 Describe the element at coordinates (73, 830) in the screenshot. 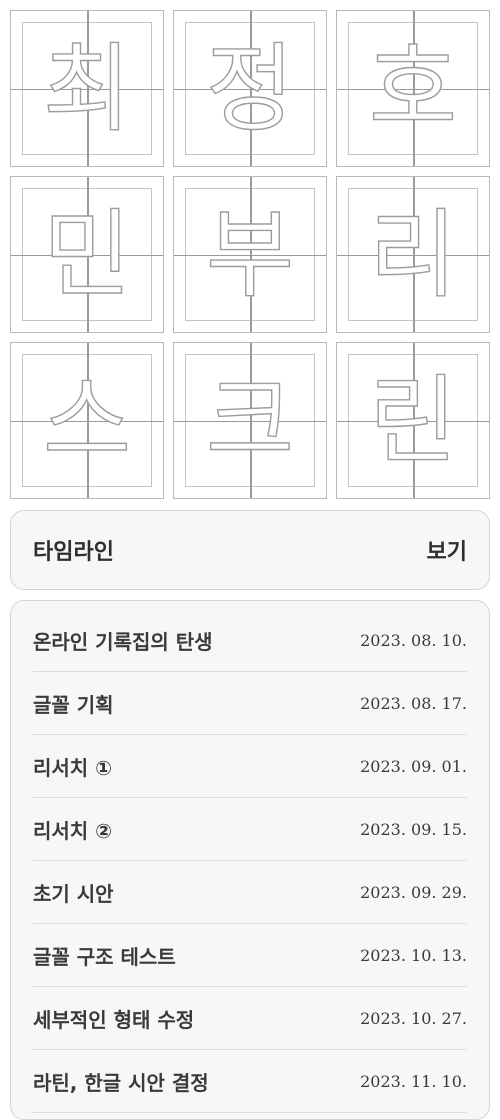

I see `timeline-item-title: 리서치 ②` at that location.